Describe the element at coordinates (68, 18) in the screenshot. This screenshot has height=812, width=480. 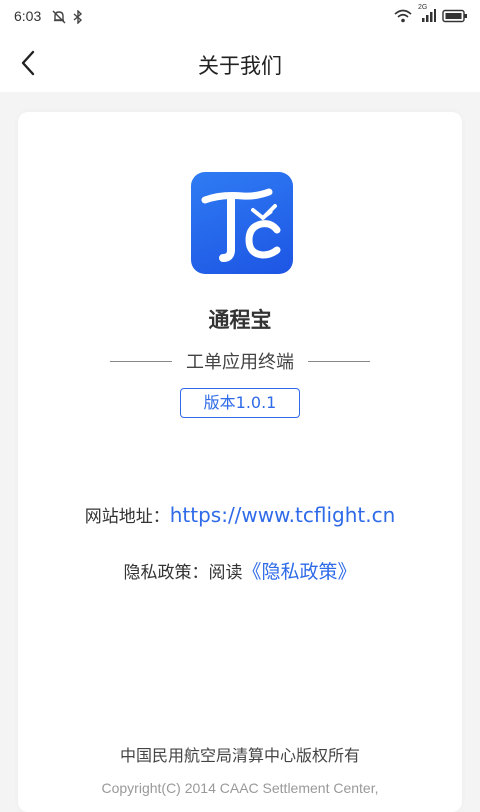
I see `status-left-icons` at that location.